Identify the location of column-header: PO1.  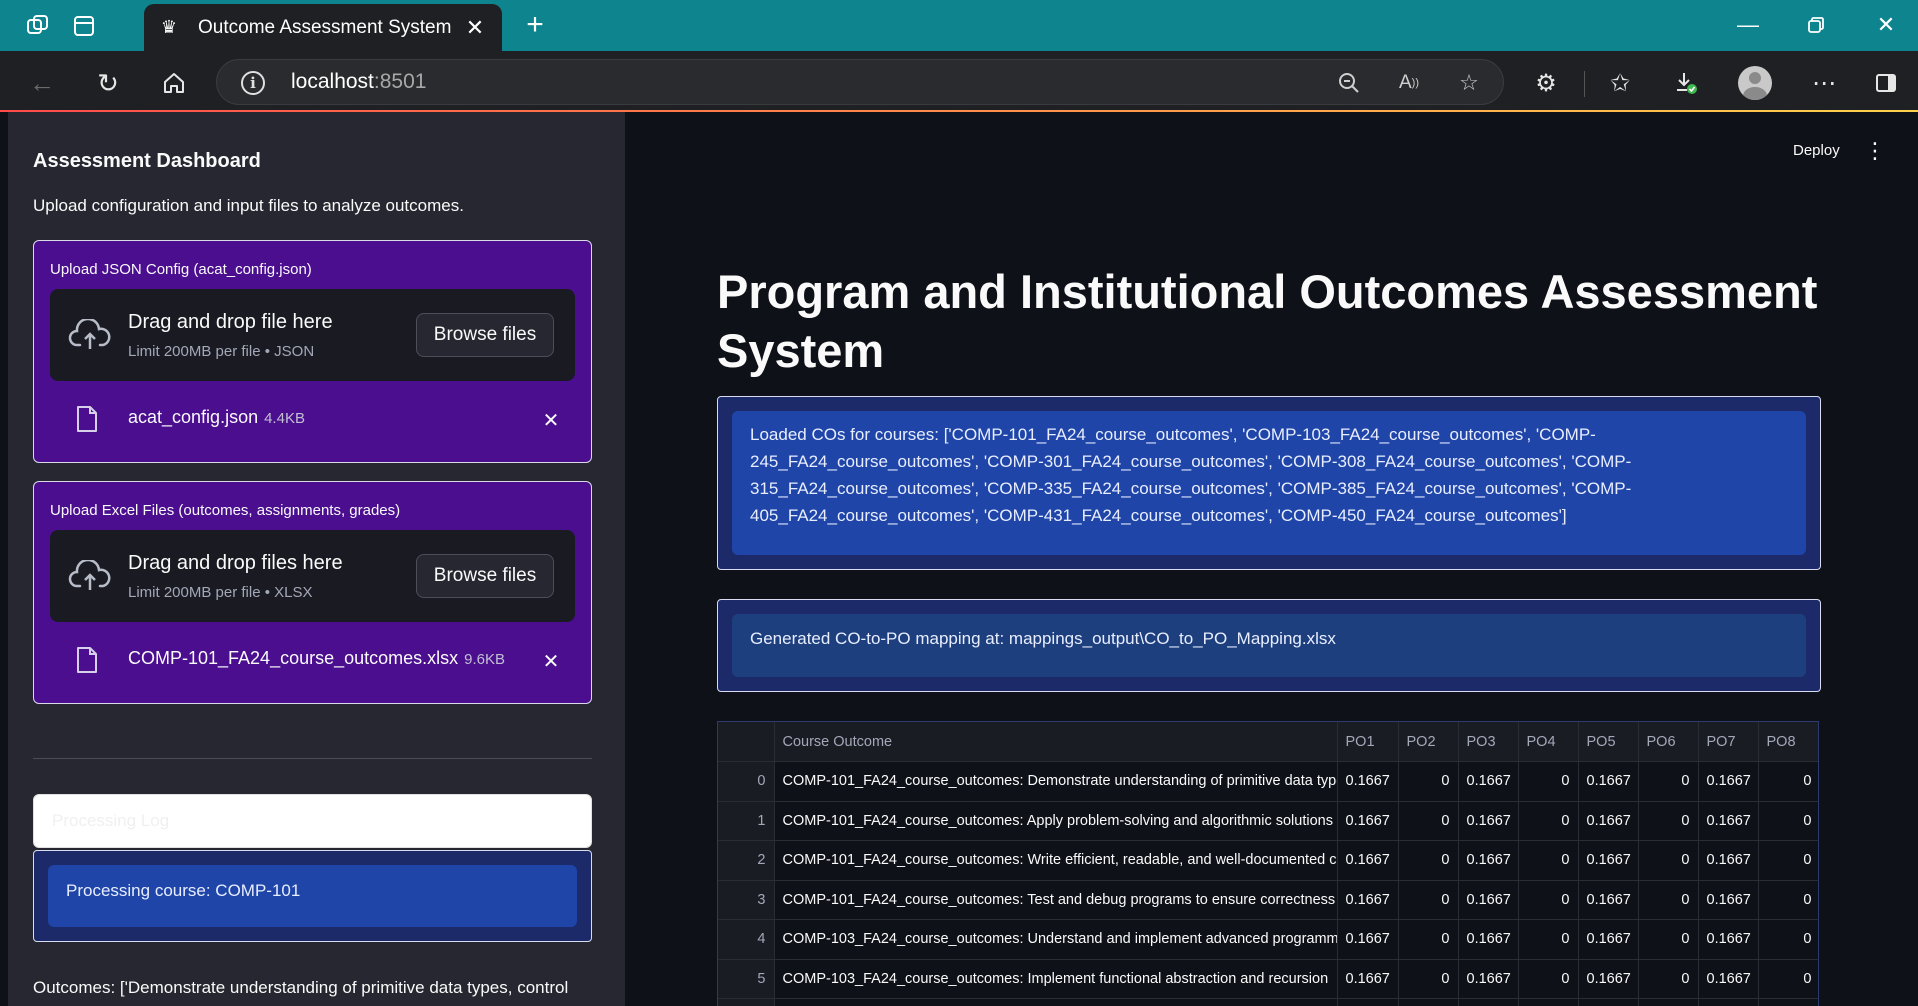
(1368, 742).